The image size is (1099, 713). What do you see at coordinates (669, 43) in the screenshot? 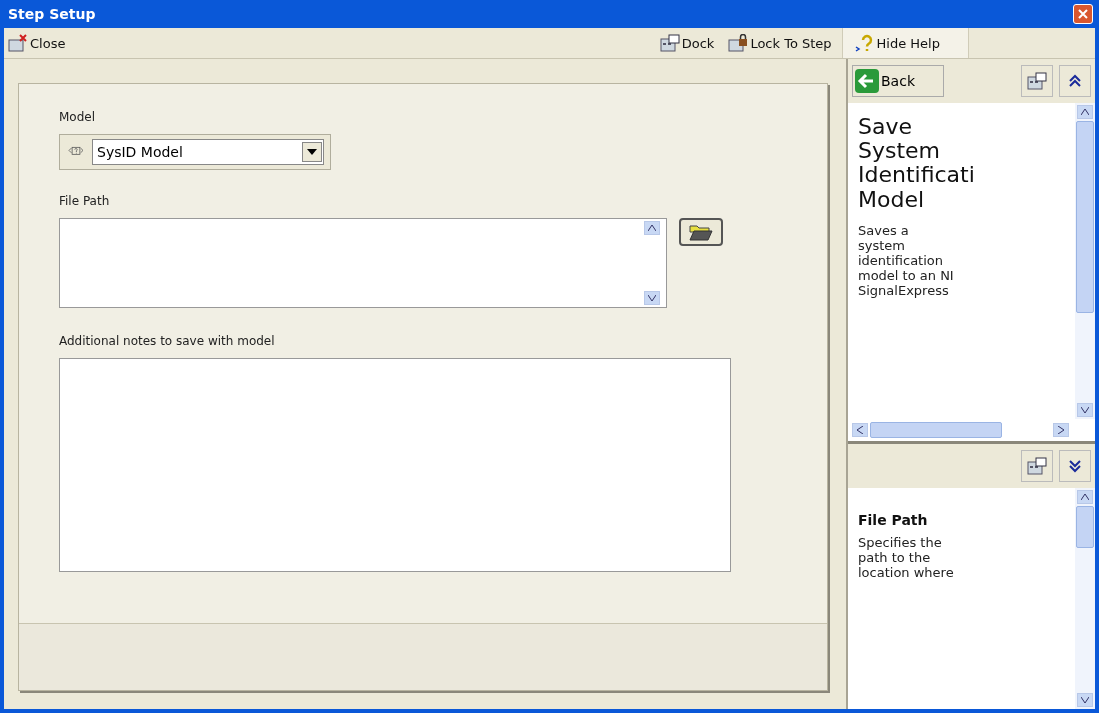
I see `dock-icon` at bounding box center [669, 43].